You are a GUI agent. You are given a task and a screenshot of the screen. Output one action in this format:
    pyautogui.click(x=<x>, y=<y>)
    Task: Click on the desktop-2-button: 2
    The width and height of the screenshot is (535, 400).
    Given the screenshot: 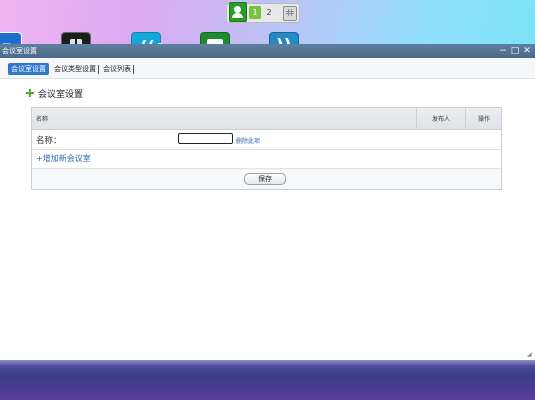 What is the action you would take?
    pyautogui.click(x=269, y=12)
    